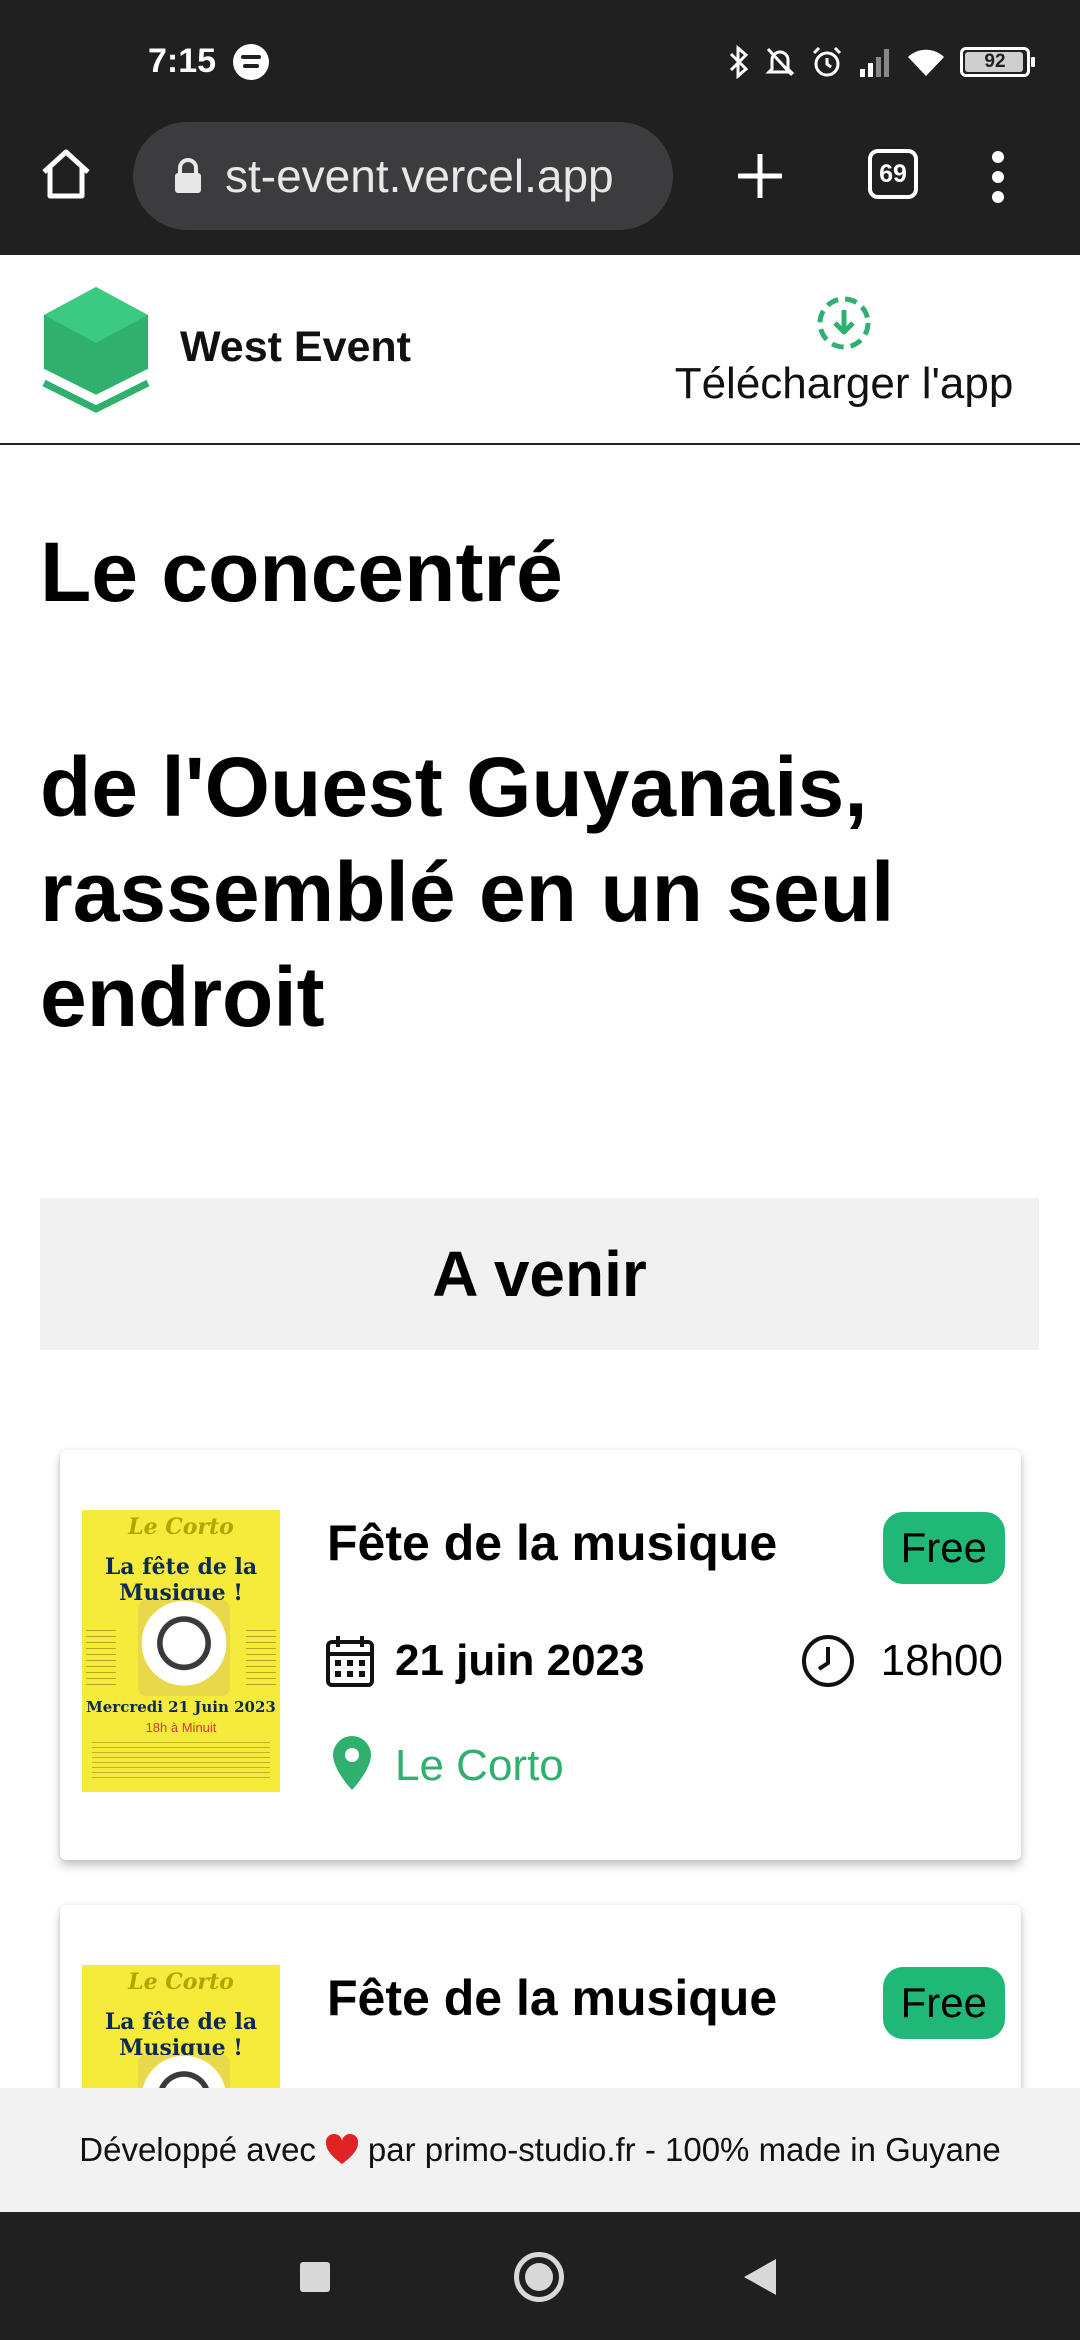 The width and height of the screenshot is (1080, 2340). I want to click on download-app-label: Télécharger l'app, so click(844, 383).